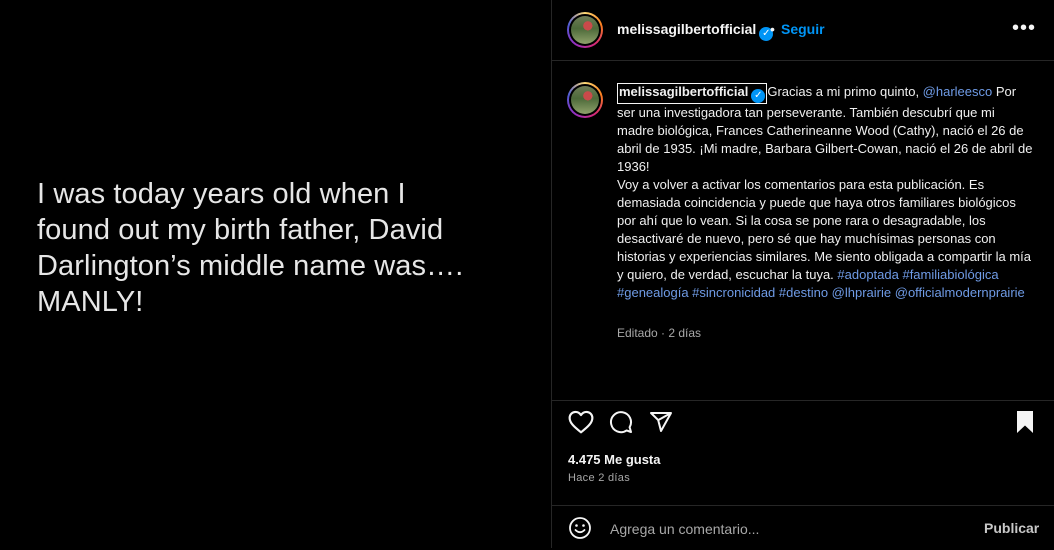  Describe the element at coordinates (1024, 28) in the screenshot. I see `more-icon: •••` at that location.